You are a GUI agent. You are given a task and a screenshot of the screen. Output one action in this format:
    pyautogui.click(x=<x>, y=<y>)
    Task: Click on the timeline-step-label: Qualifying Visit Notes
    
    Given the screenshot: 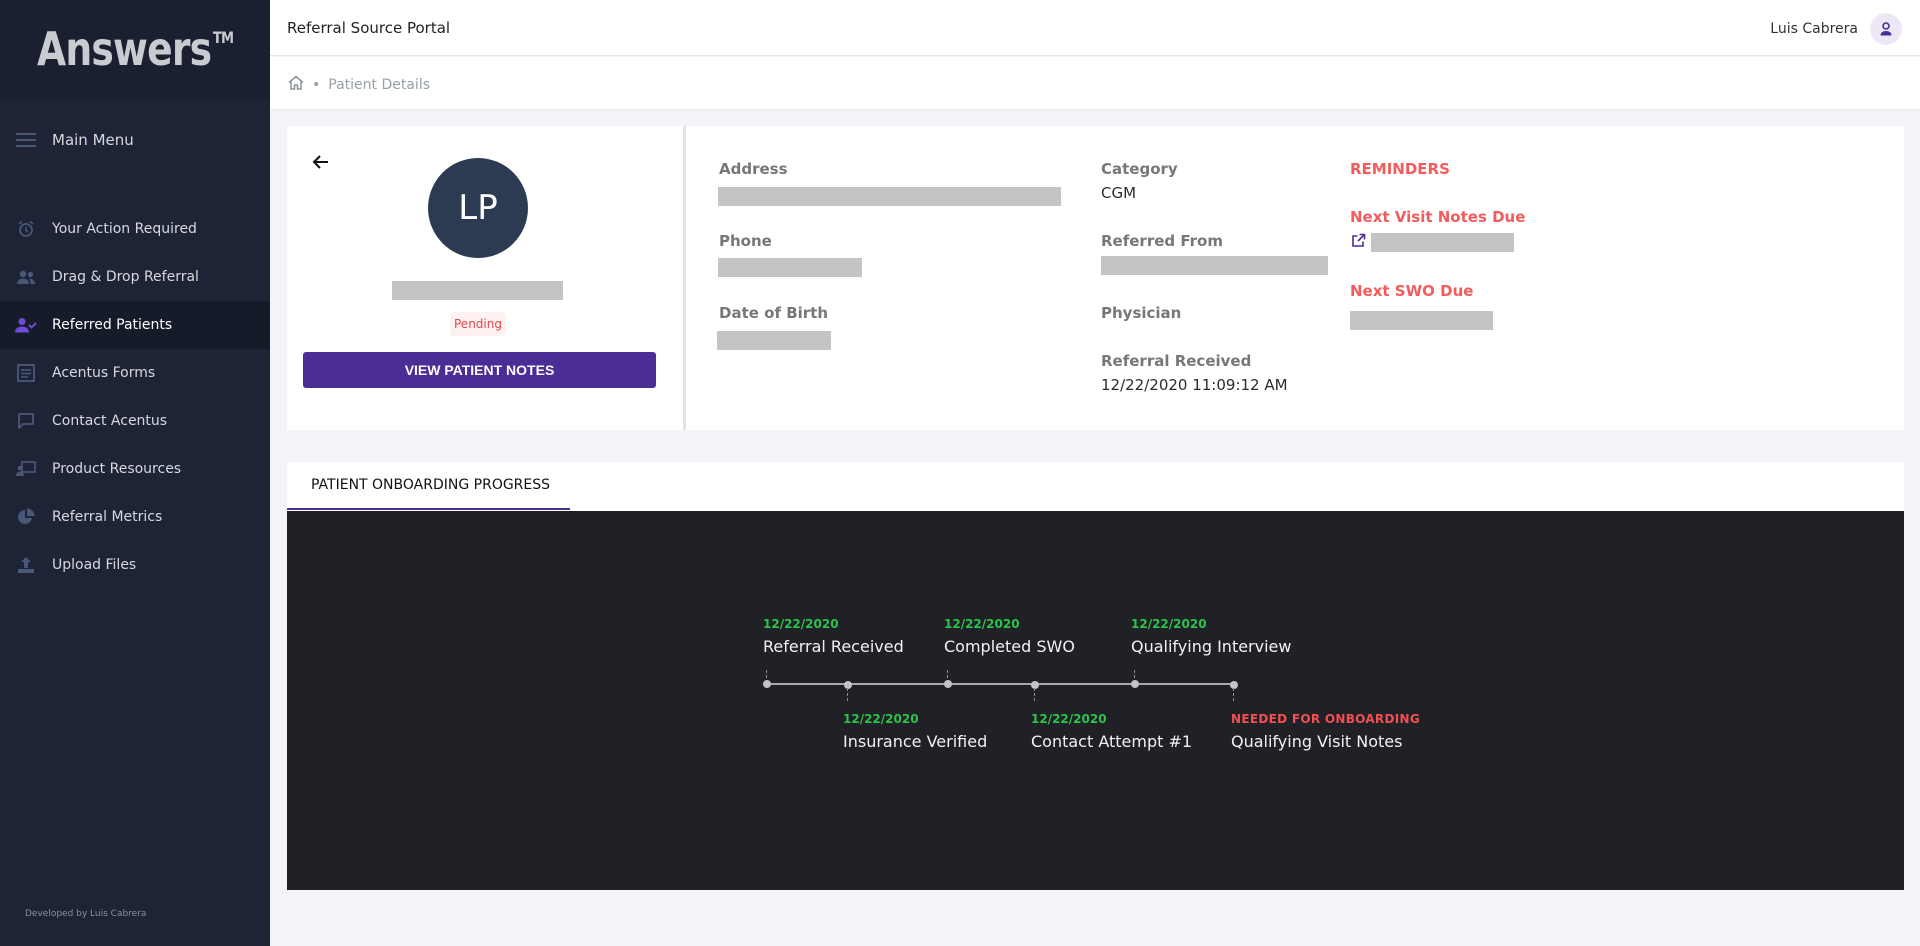 What is the action you would take?
    pyautogui.click(x=1317, y=741)
    